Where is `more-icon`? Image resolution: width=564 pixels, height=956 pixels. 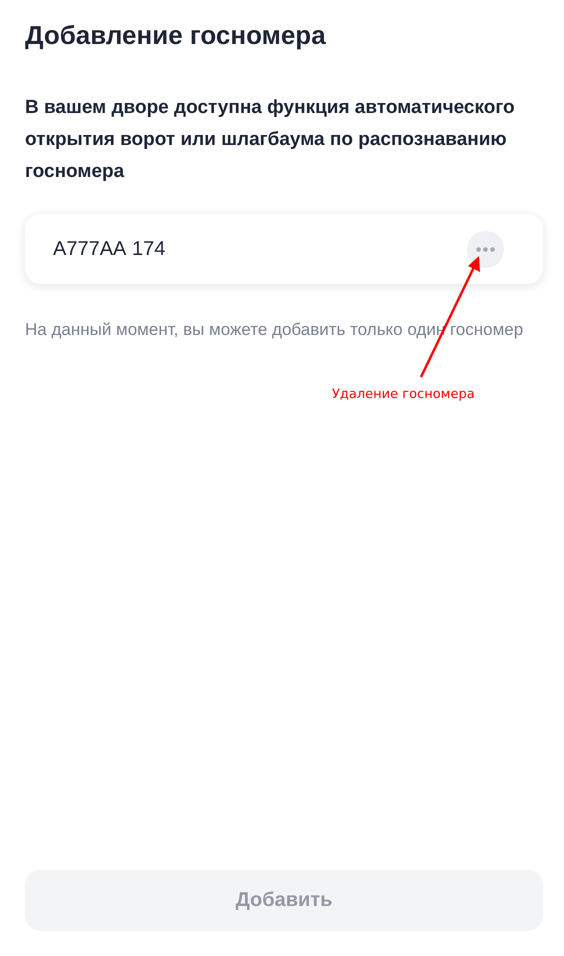 more-icon is located at coordinates (485, 249).